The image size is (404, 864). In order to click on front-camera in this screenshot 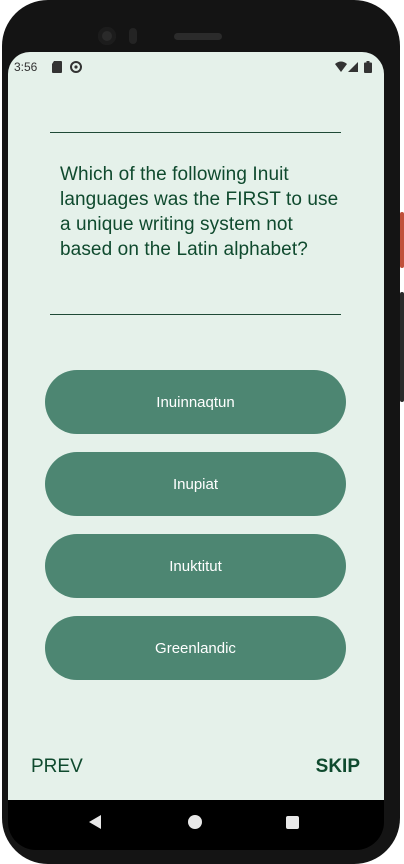, I will do `click(107, 36)`.